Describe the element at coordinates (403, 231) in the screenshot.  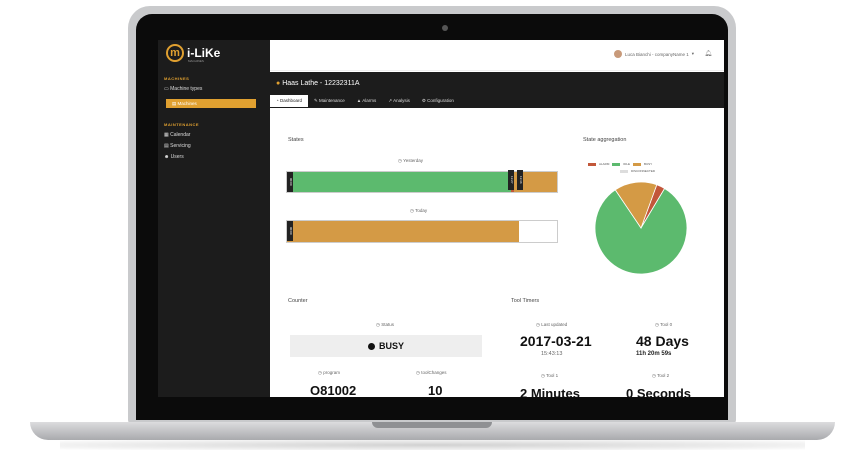
I see `busy-segment` at that location.